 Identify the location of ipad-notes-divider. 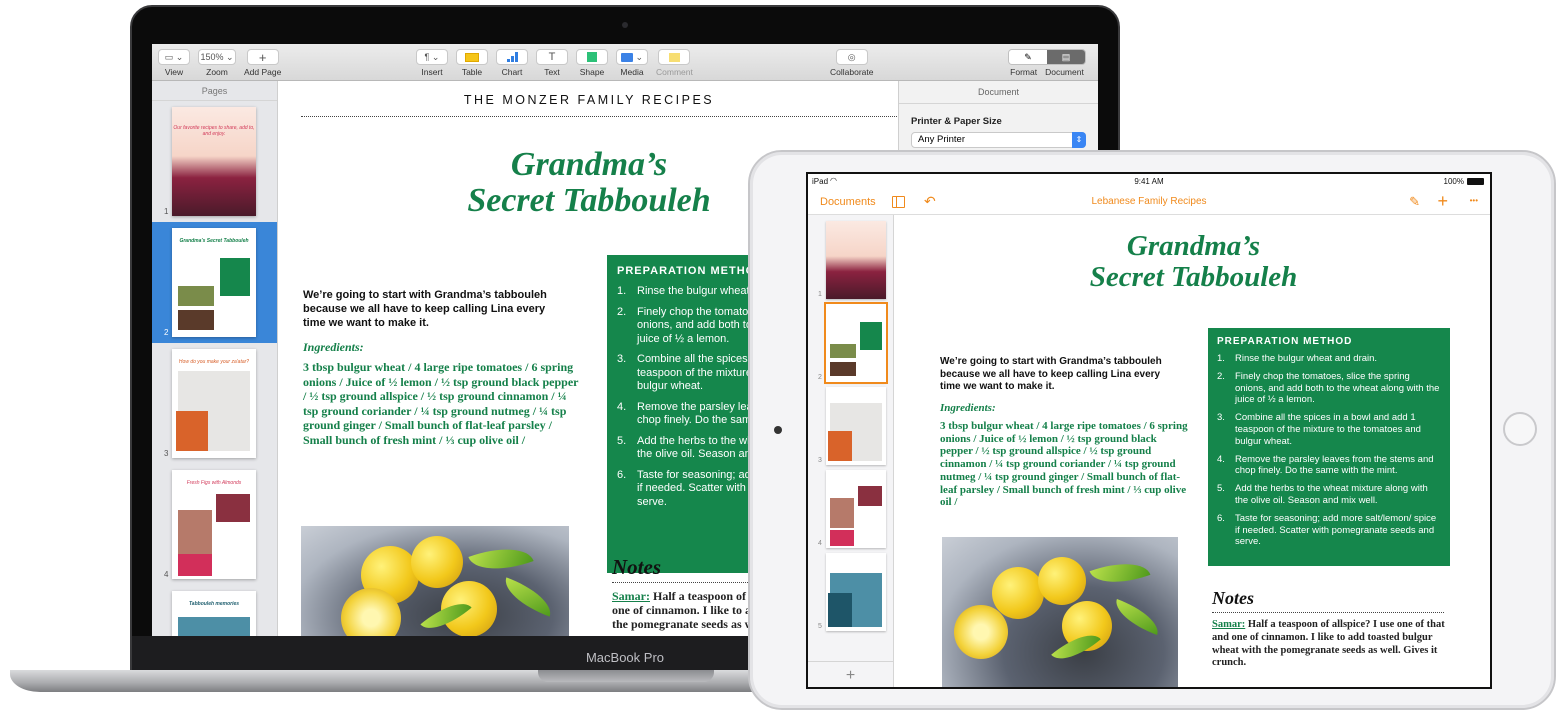
(1328, 612).